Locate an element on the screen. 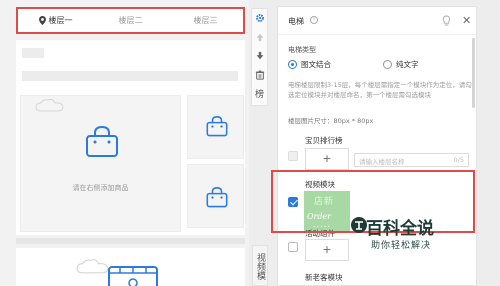  close-icon: ✕ is located at coordinates (466, 20).